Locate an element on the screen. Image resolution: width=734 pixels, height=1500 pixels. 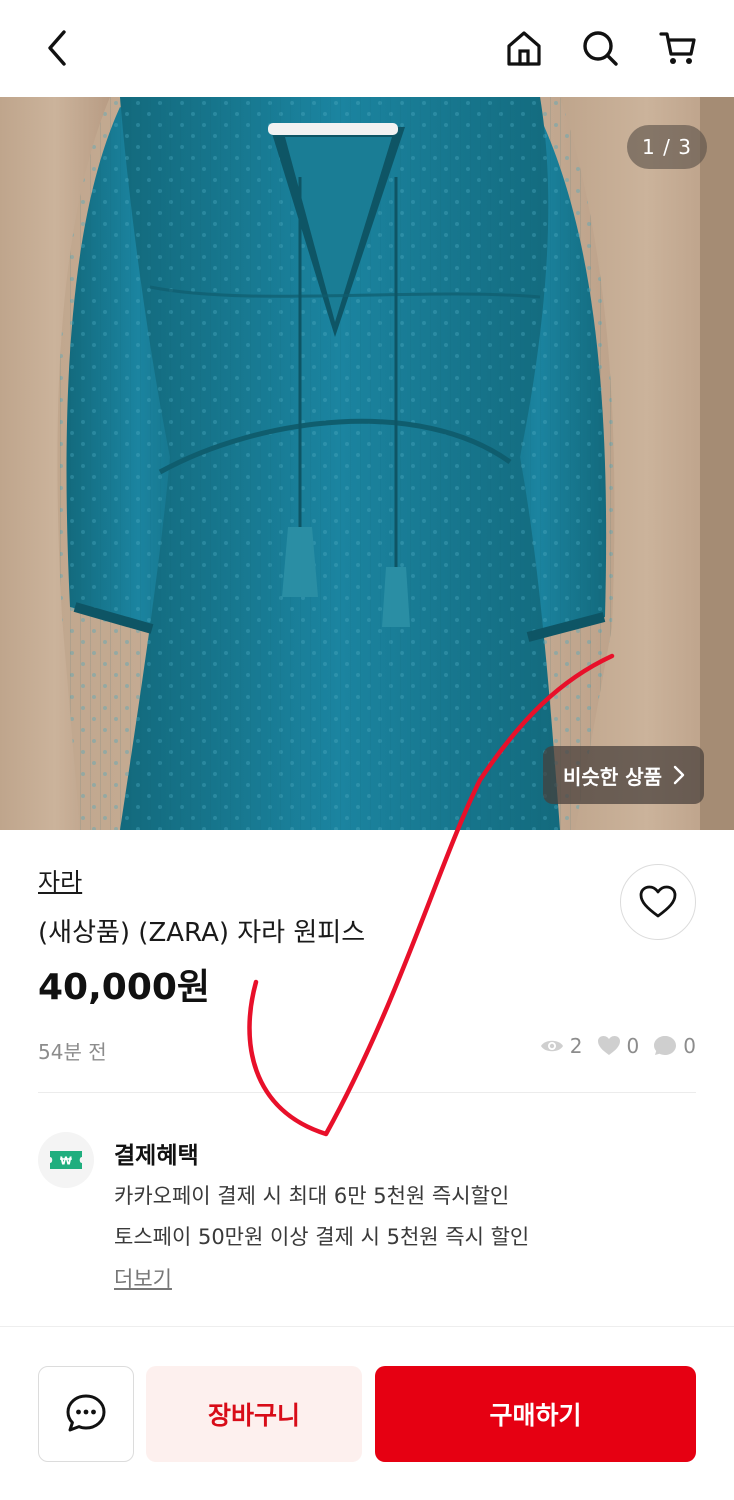
heart-icon is located at coordinates (658, 901).